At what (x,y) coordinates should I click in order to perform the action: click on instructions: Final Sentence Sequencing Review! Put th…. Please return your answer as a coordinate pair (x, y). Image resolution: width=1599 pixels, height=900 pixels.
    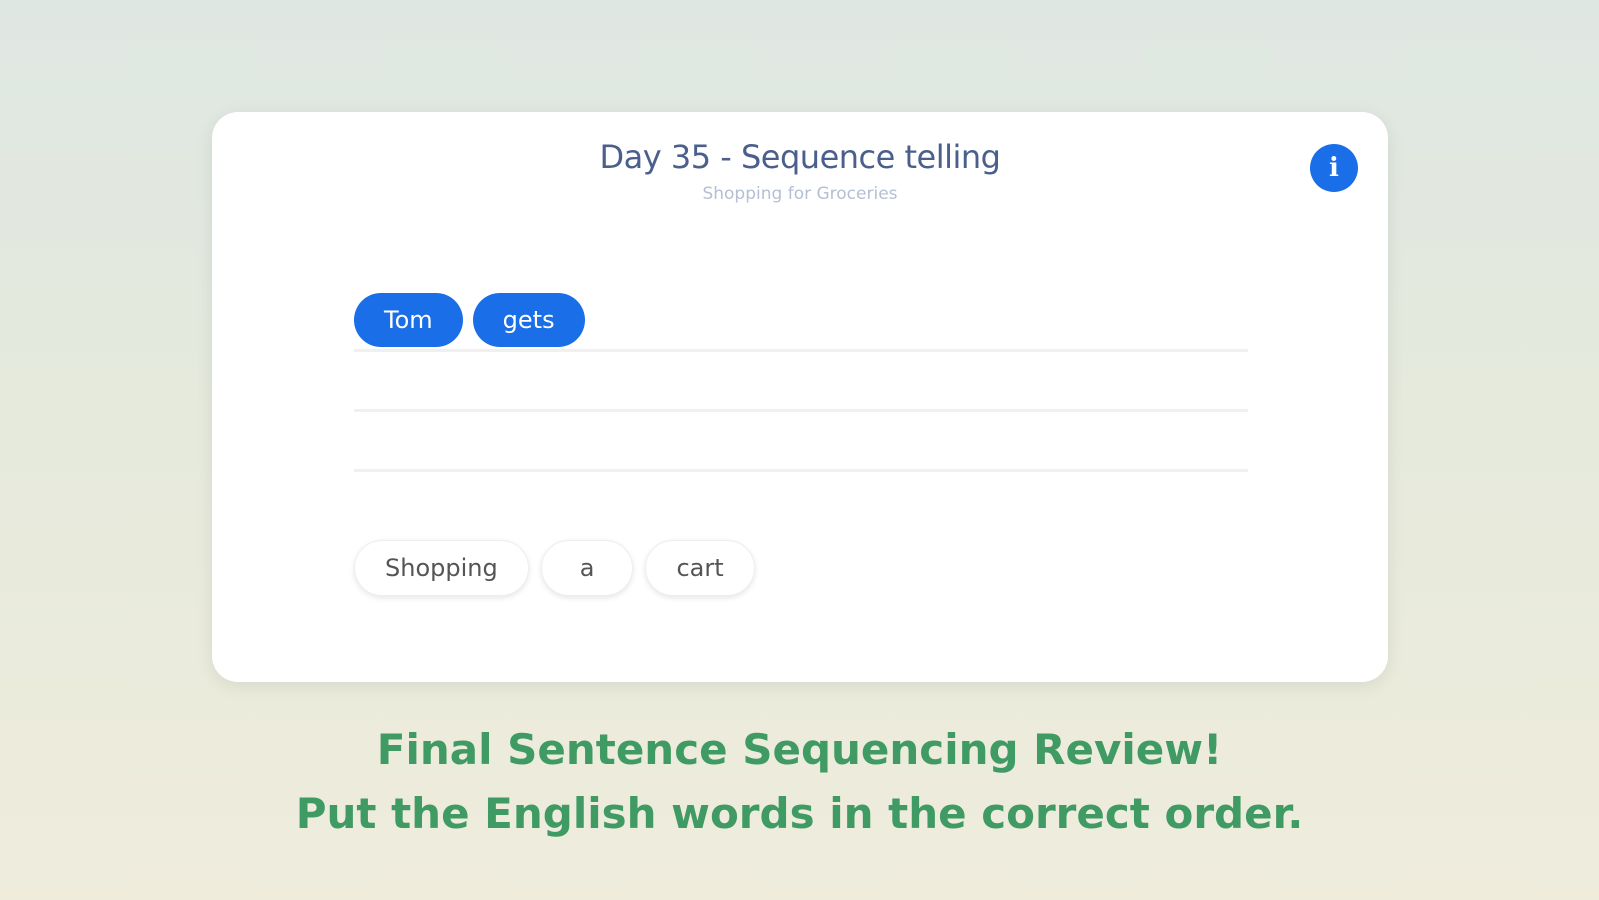
    Looking at the image, I should click on (799, 782).